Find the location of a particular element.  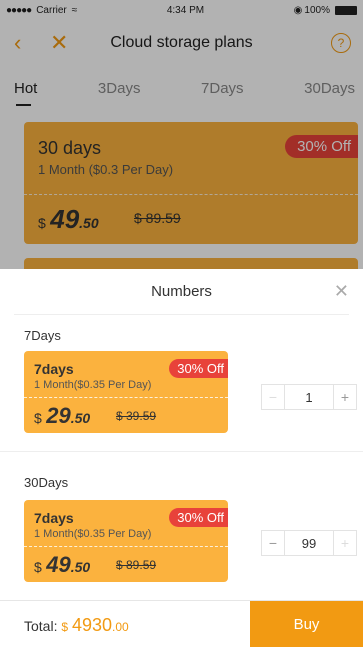

item-separator is located at coordinates (181, 451).